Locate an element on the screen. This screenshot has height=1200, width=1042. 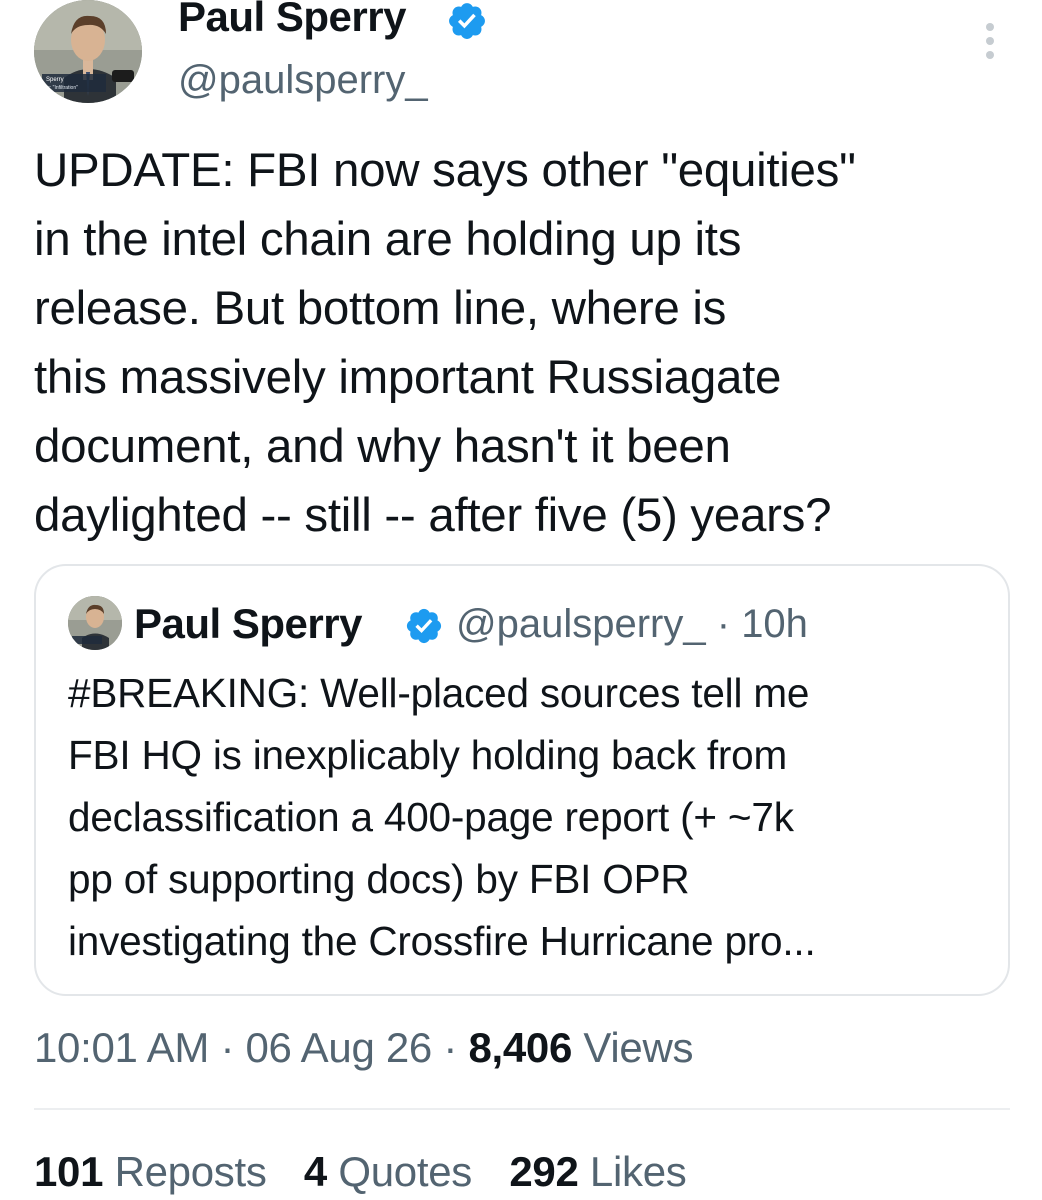
quoted-tweet-meta: @paulsperry_ · 10h is located at coordinates (632, 624).